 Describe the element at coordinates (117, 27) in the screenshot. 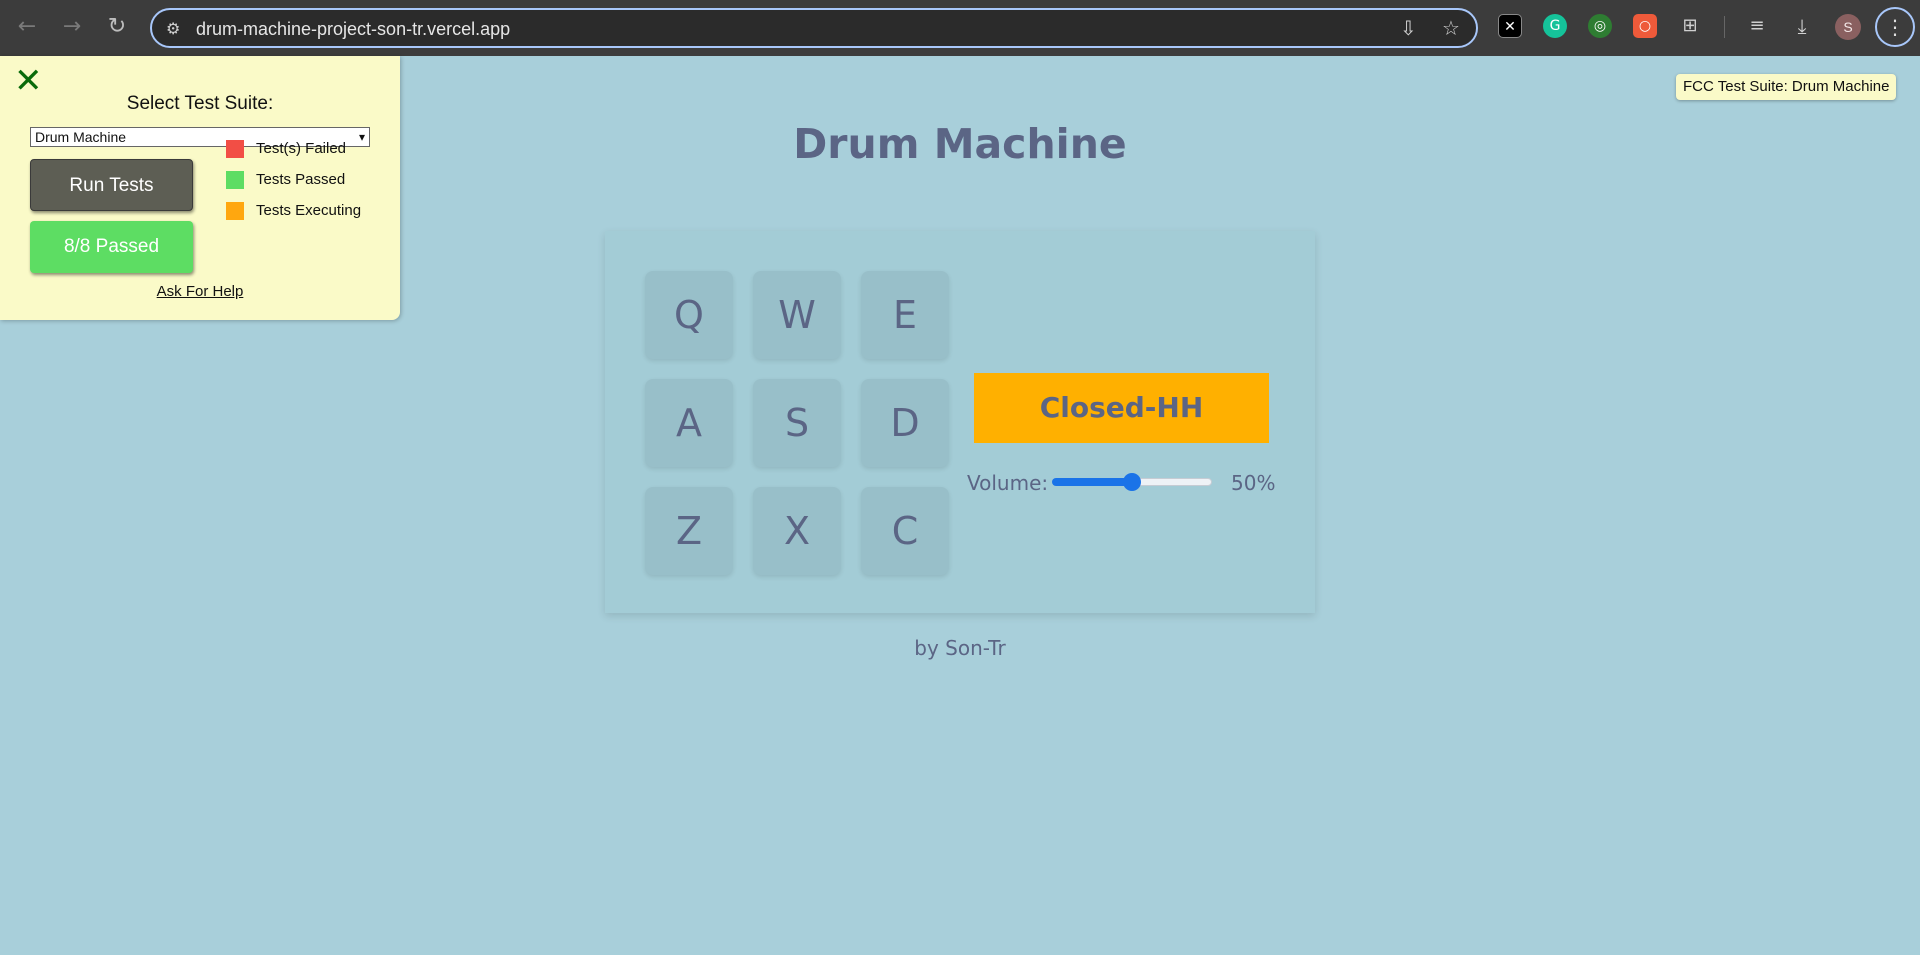

I see `reload-icon: ↻` at that location.